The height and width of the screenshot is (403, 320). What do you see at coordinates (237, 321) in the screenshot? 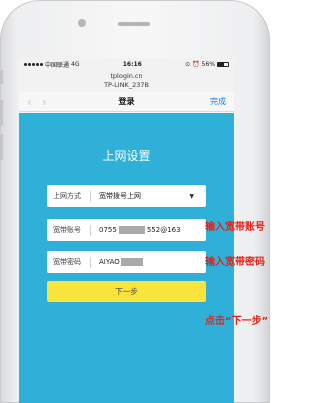
I see `annotation-next: 点击“下一步”` at bounding box center [237, 321].